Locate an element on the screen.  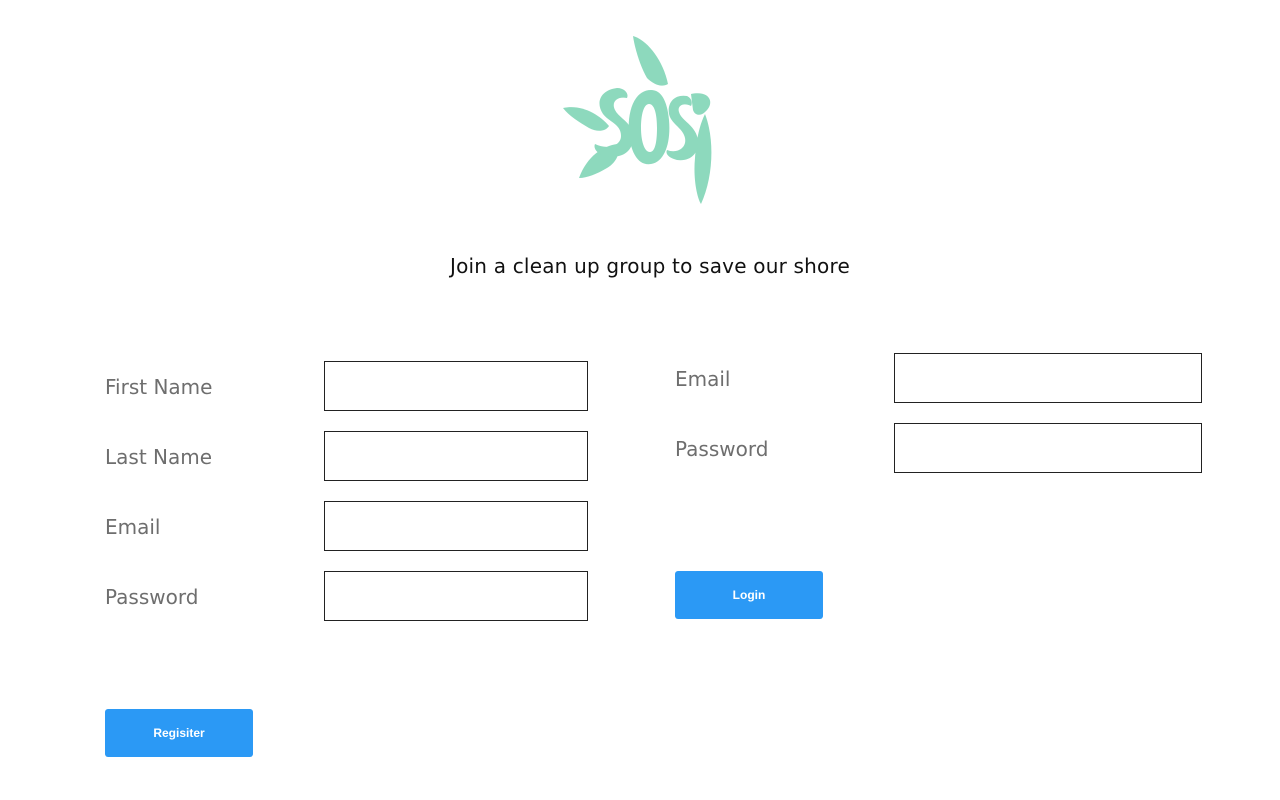
register-button: Regisiter is located at coordinates (179, 733).